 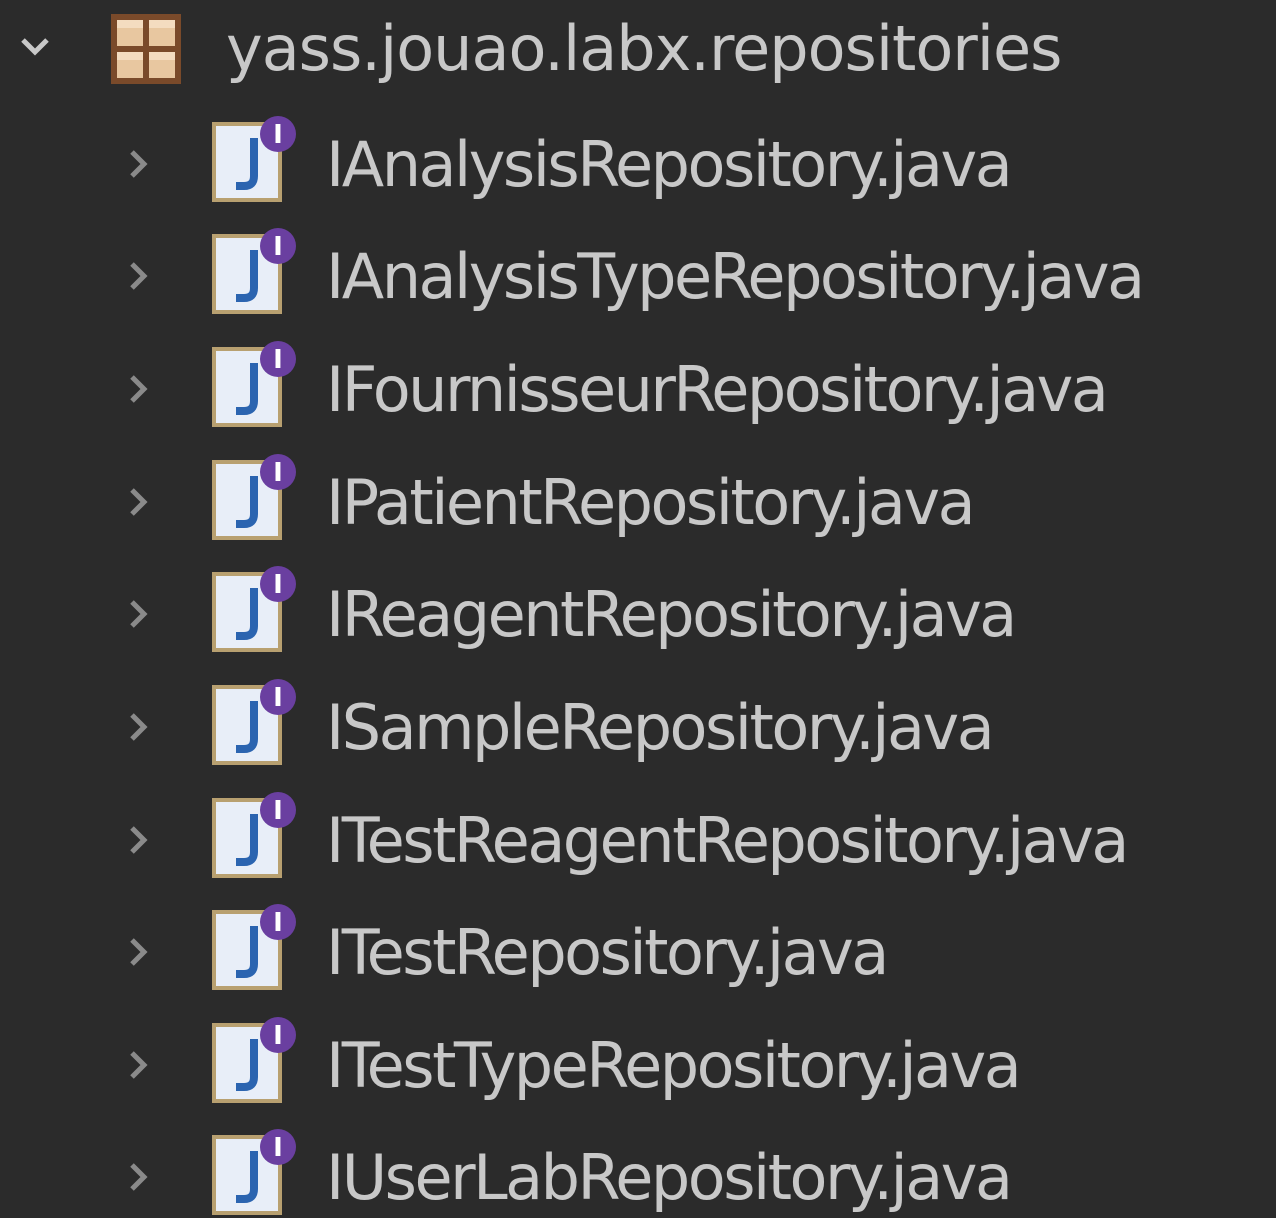 I want to click on file-name: IUserLabRepository.java, so click(x=669, y=1177).